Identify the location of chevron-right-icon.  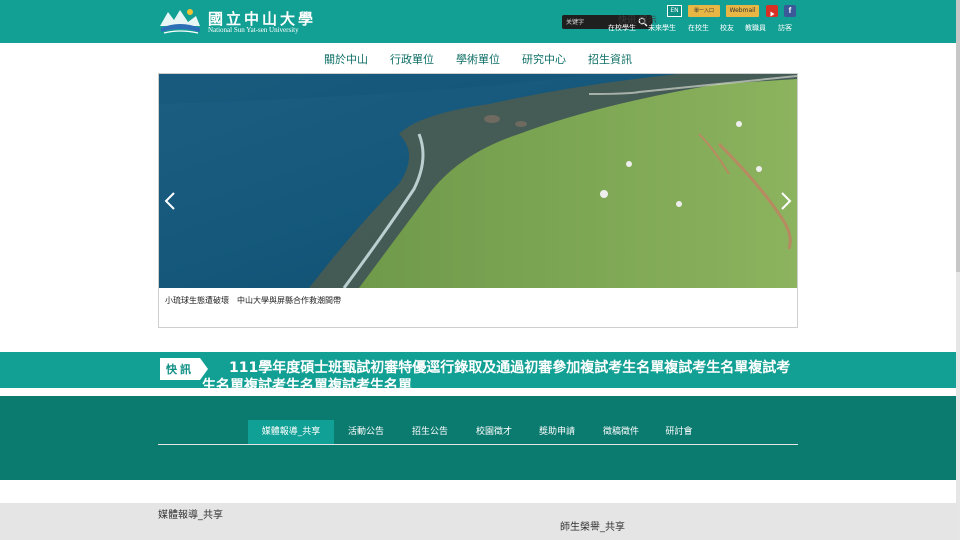
(786, 201).